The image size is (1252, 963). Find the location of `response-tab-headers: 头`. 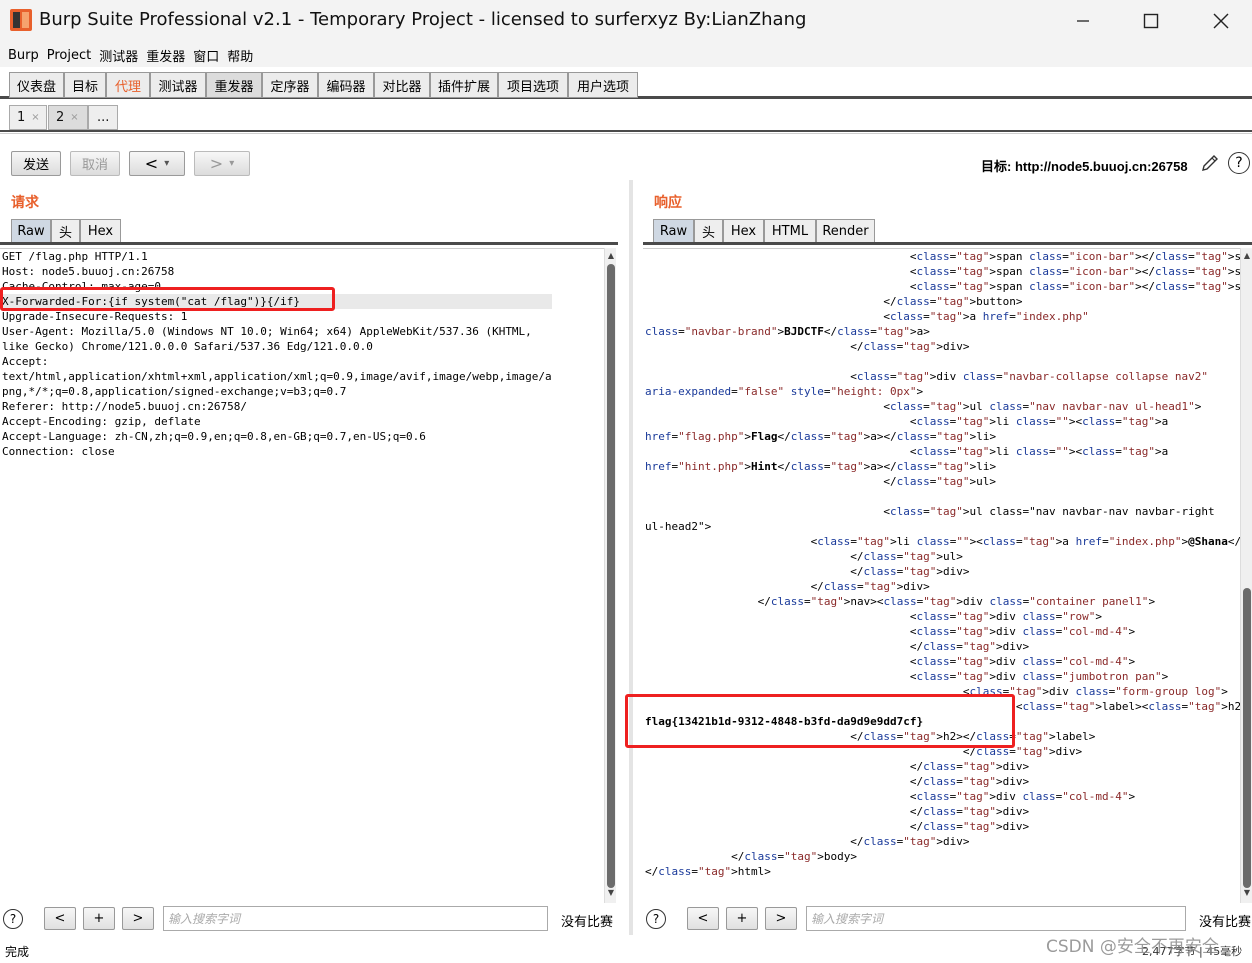

response-tab-headers: 头 is located at coordinates (708, 231).